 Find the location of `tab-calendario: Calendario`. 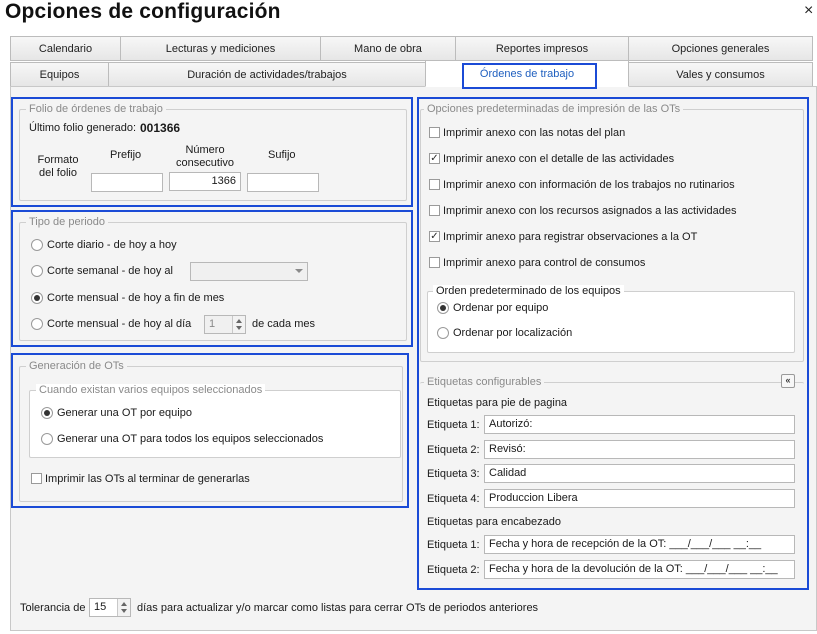

tab-calendario: Calendario is located at coordinates (65, 48).